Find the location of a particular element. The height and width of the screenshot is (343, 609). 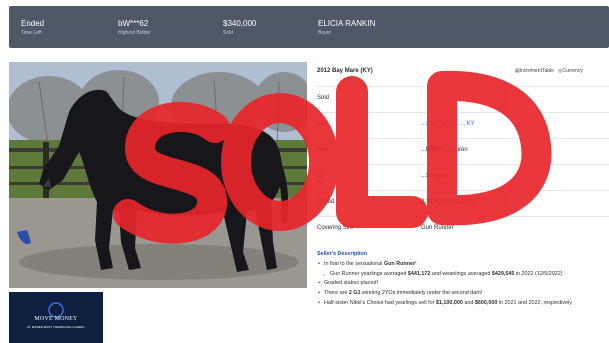

list-item: Graded stakes placed! is located at coordinates (463, 284).